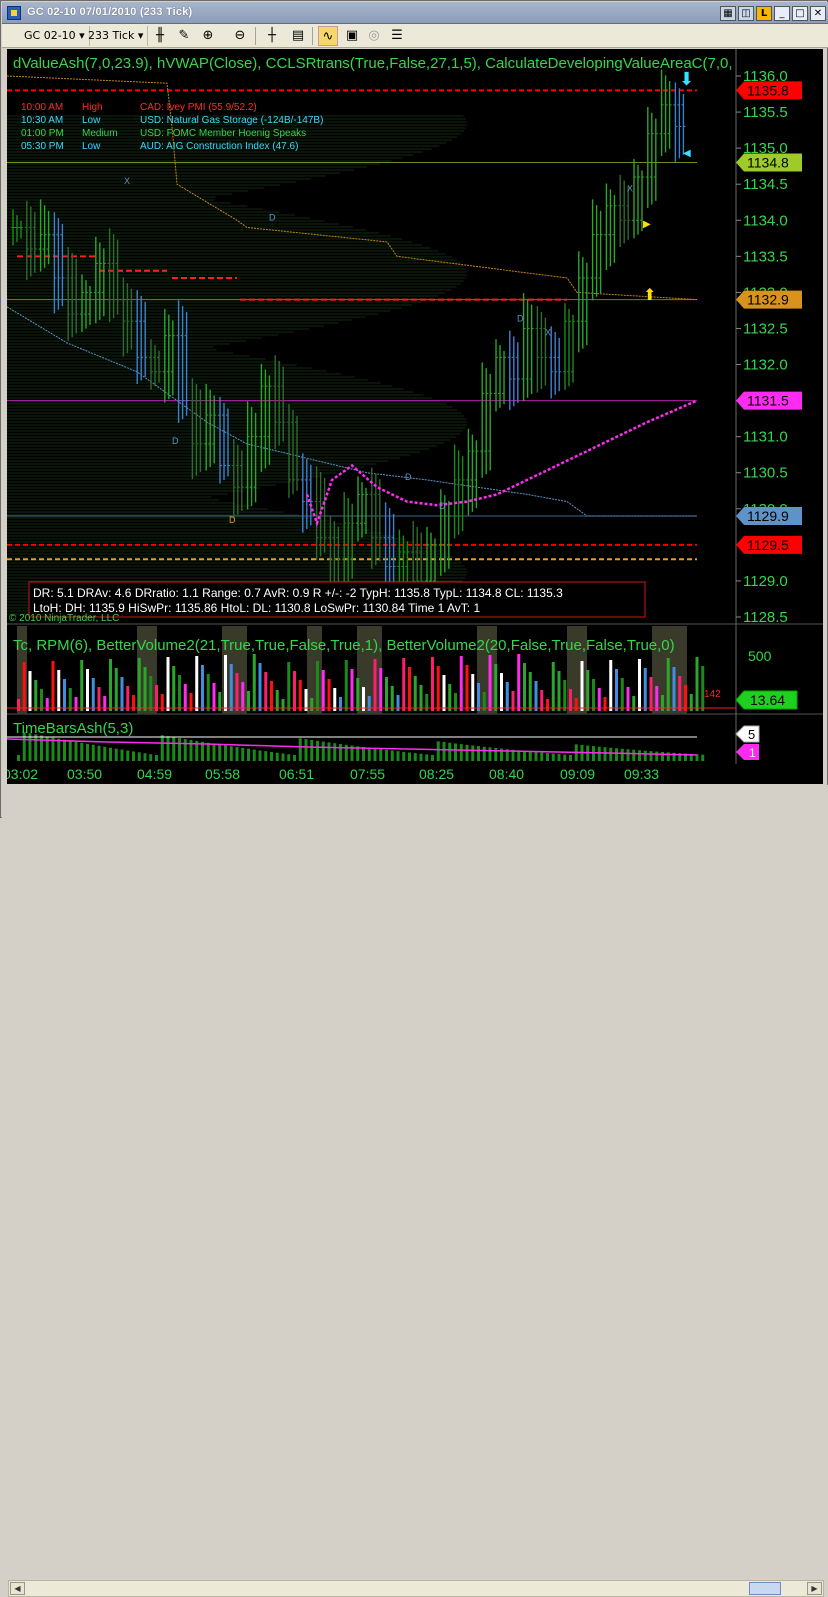 Image resolution: width=828 pixels, height=1597 pixels. What do you see at coordinates (814, 1588) in the screenshot?
I see `scroll-right-icon: ▶` at bounding box center [814, 1588].